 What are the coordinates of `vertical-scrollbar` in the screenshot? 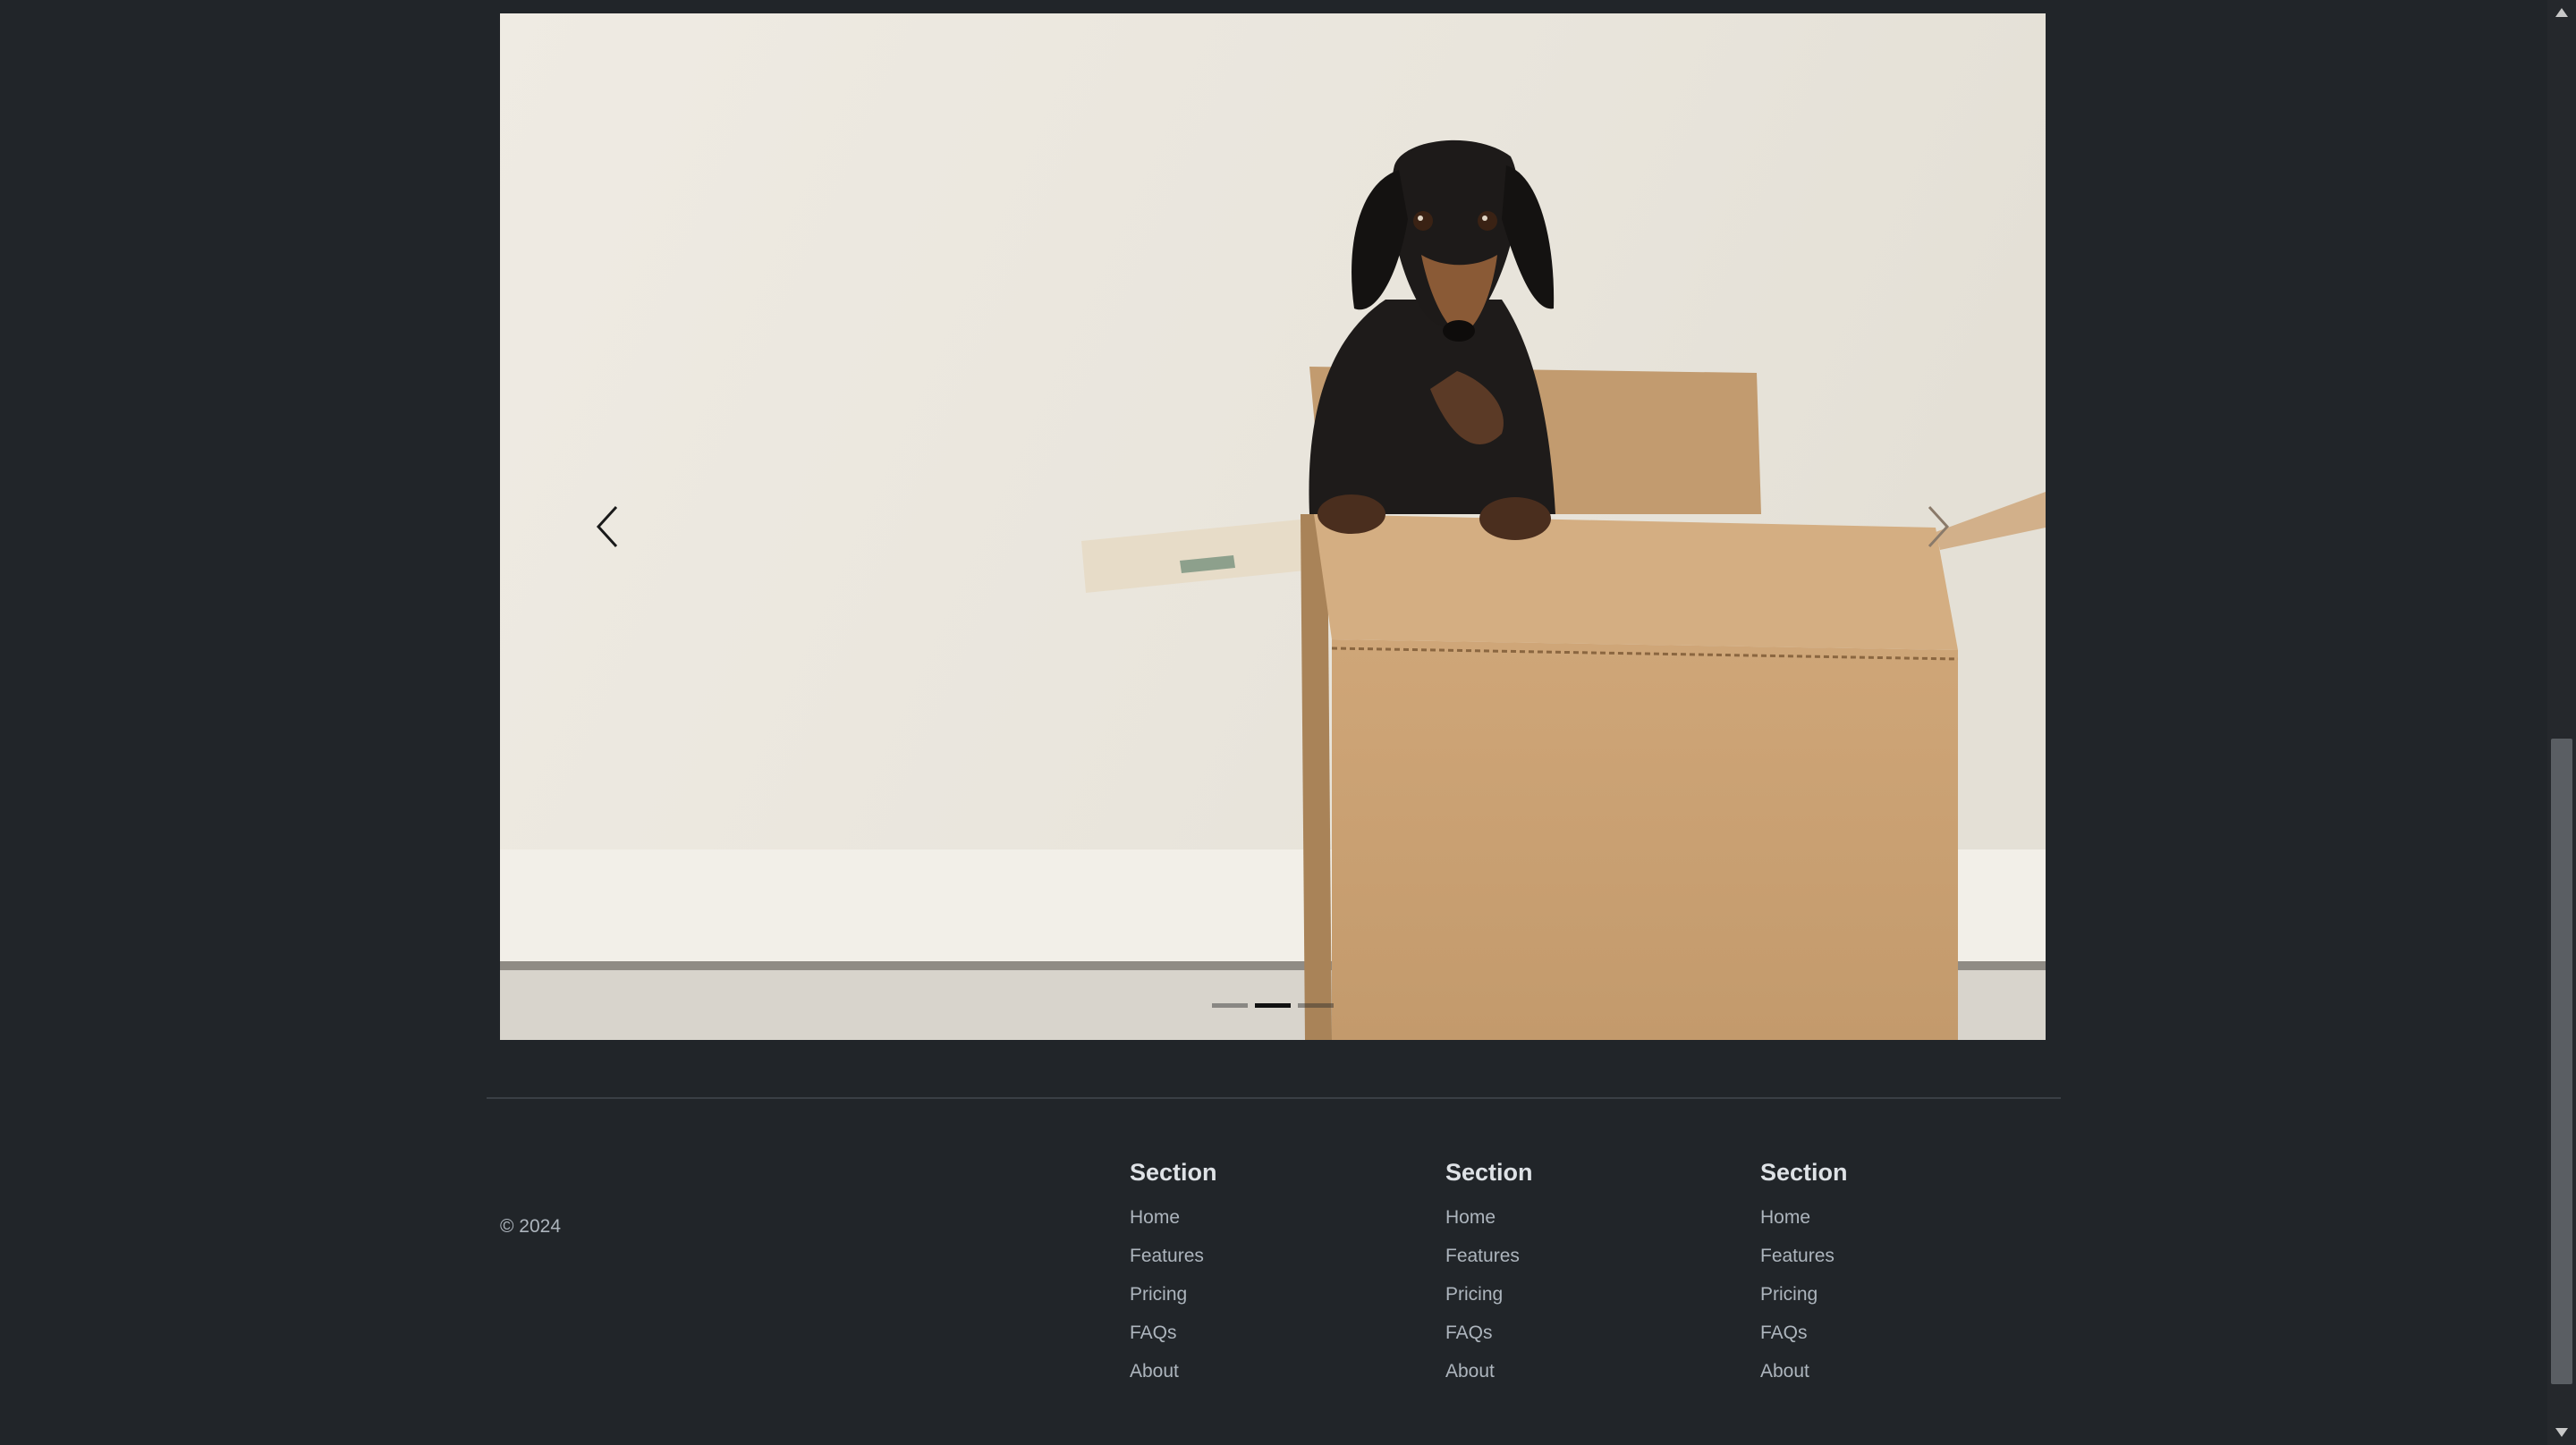 It's located at (2561, 722).